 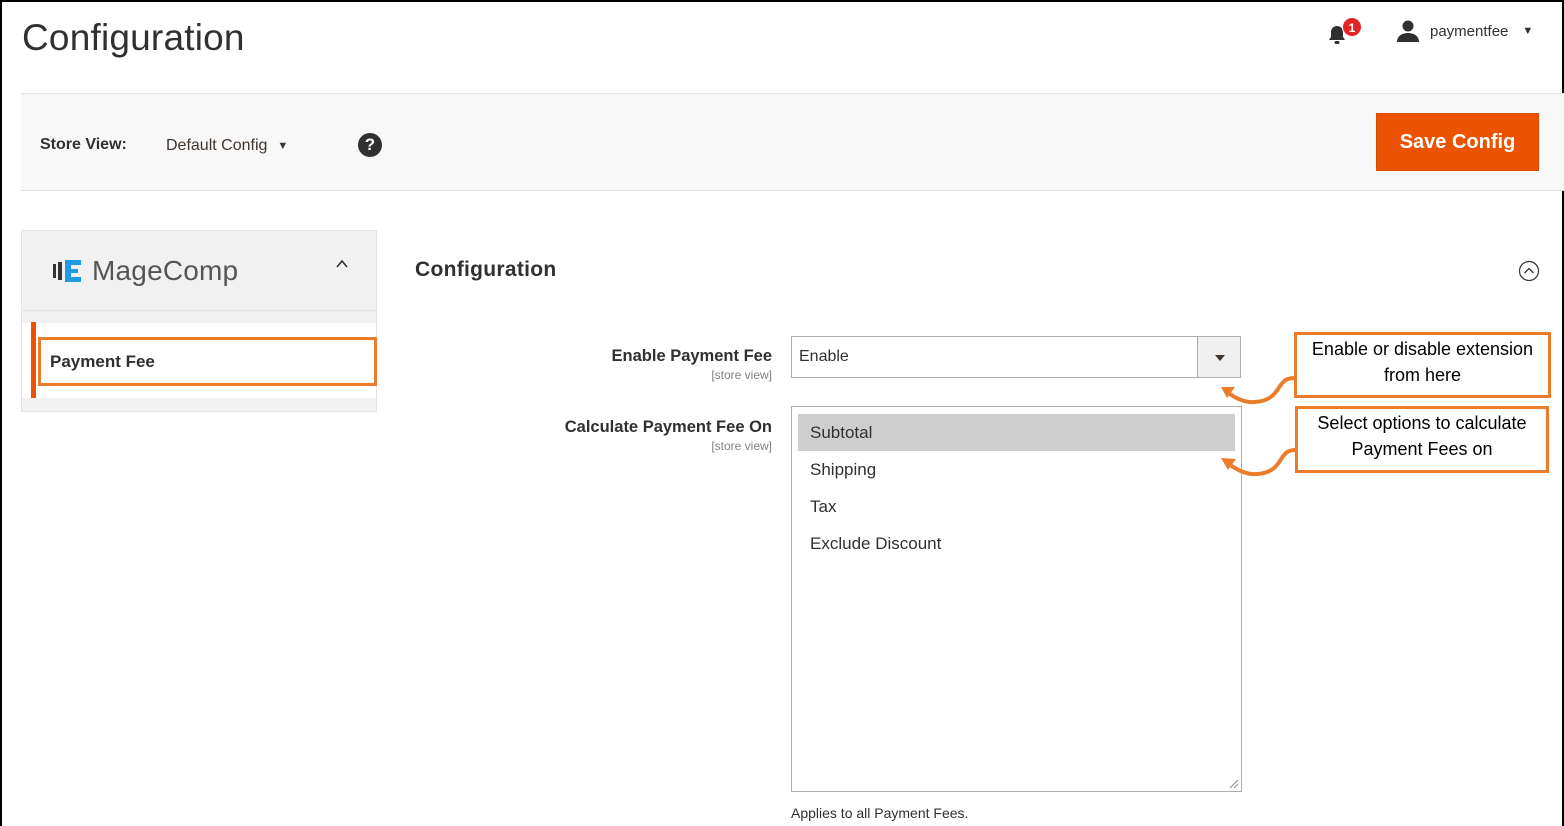 I want to click on save-config-button: Save Config, so click(x=1457, y=142).